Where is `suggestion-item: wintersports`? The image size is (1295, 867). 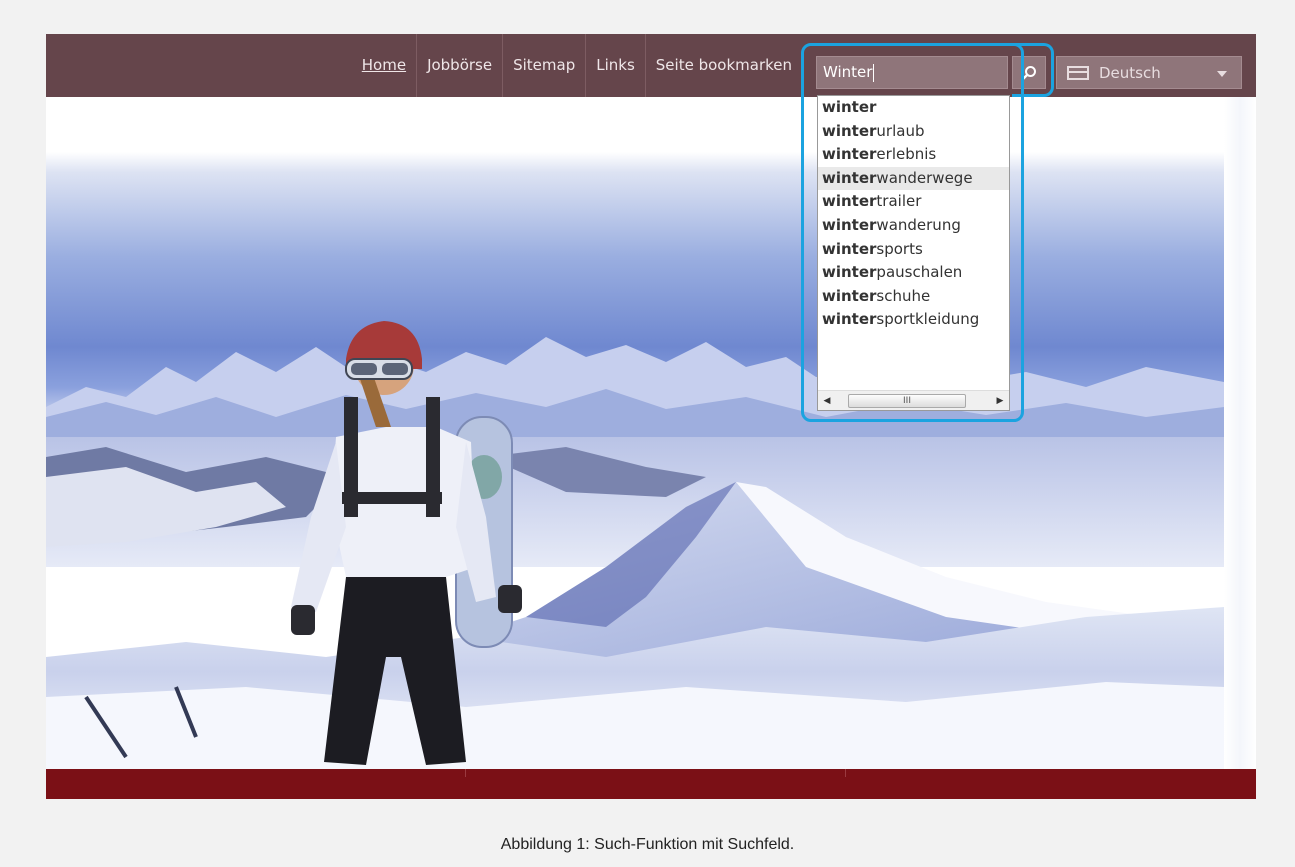 suggestion-item: wintersports is located at coordinates (913, 250).